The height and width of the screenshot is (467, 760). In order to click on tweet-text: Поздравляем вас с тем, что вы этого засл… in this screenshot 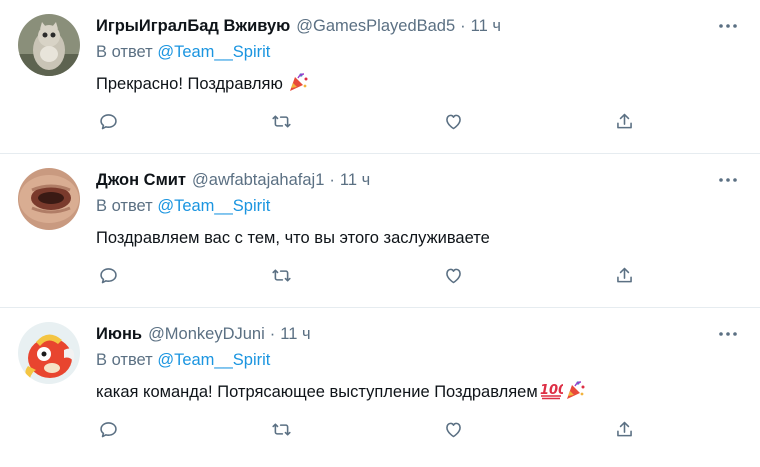, I will do `click(418, 238)`.